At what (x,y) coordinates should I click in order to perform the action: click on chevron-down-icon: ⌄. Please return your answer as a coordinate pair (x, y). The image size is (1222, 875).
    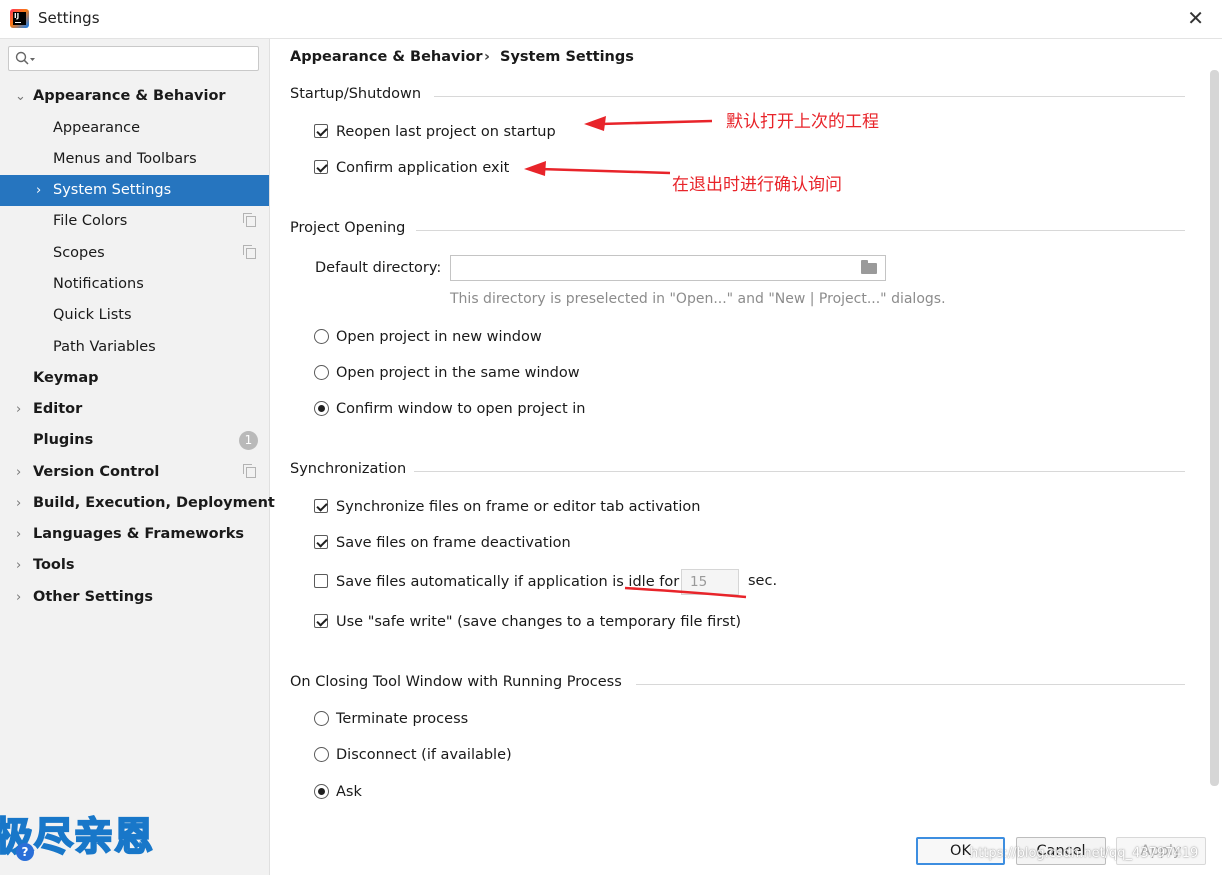
    Looking at the image, I should click on (20, 96).